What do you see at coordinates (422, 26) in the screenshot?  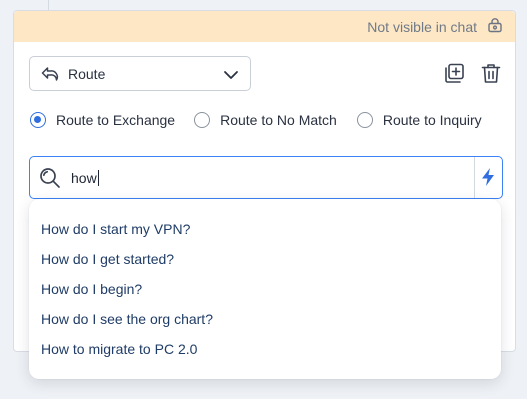 I see `visibility-text: Not visible in chat` at bounding box center [422, 26].